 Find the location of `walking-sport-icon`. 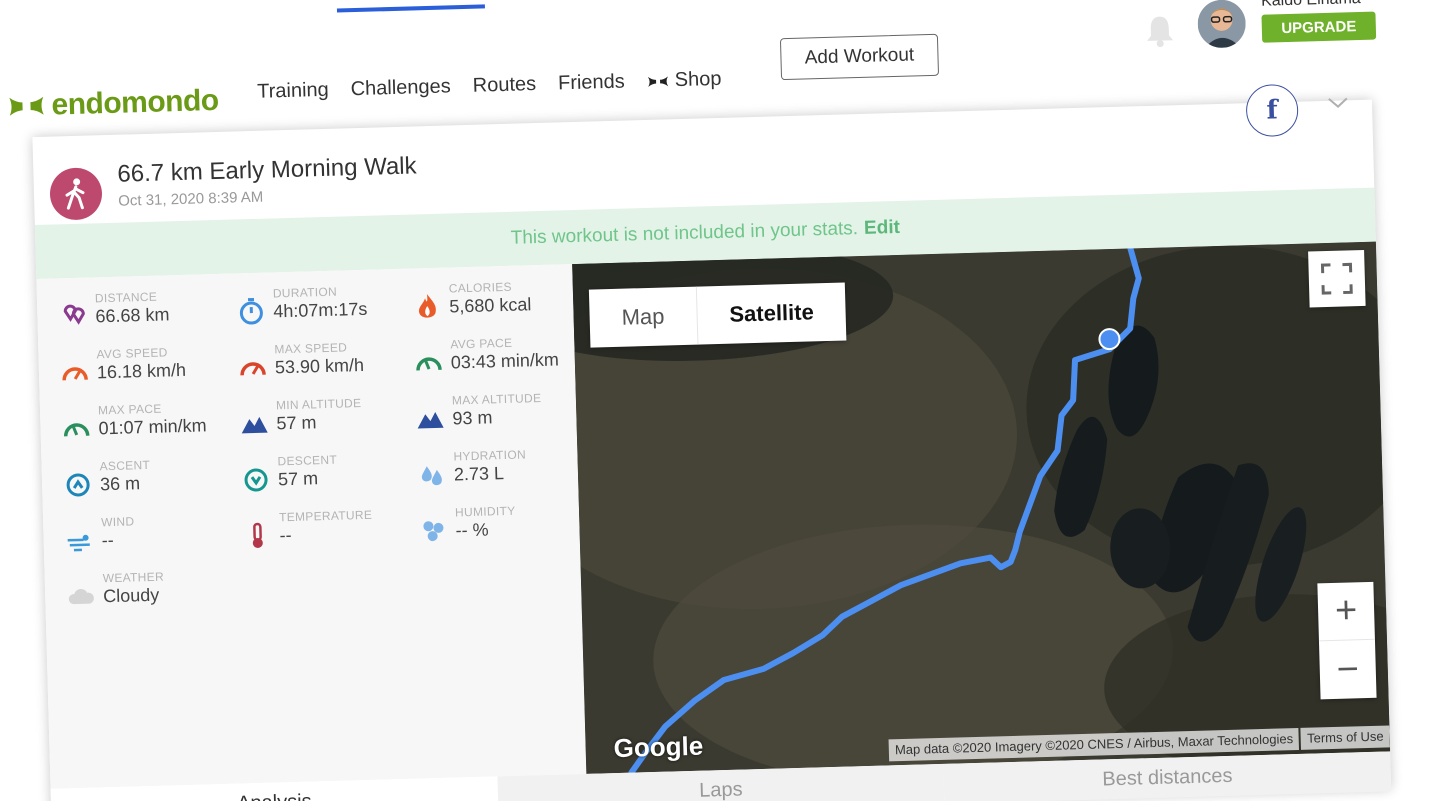

walking-sport-icon is located at coordinates (76, 194).